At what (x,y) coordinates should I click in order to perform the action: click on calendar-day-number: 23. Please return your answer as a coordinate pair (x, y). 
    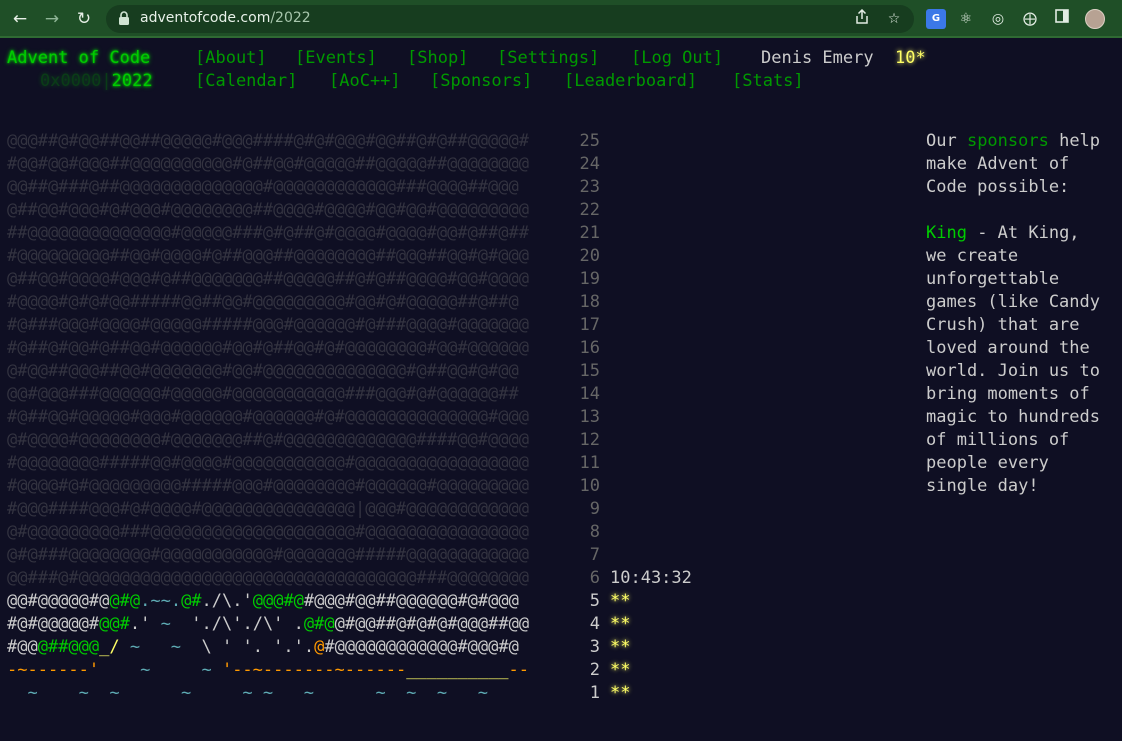
    Looking at the image, I should click on (589, 187).